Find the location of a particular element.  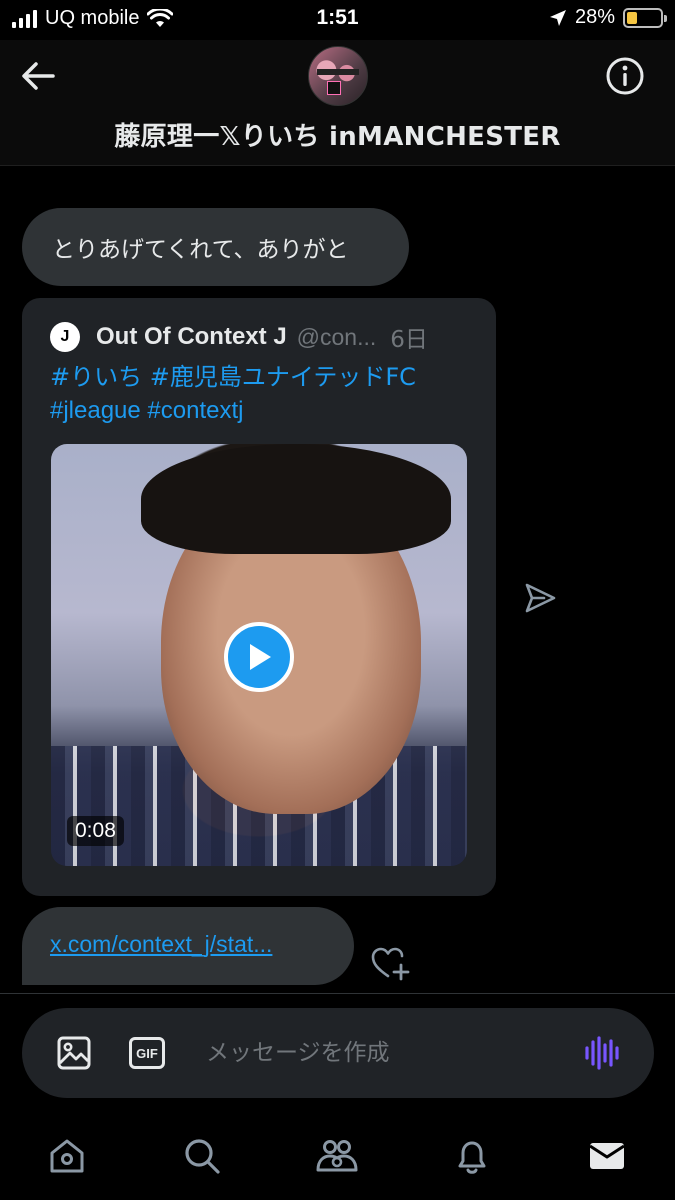

avatar-strip is located at coordinates (338, 72).